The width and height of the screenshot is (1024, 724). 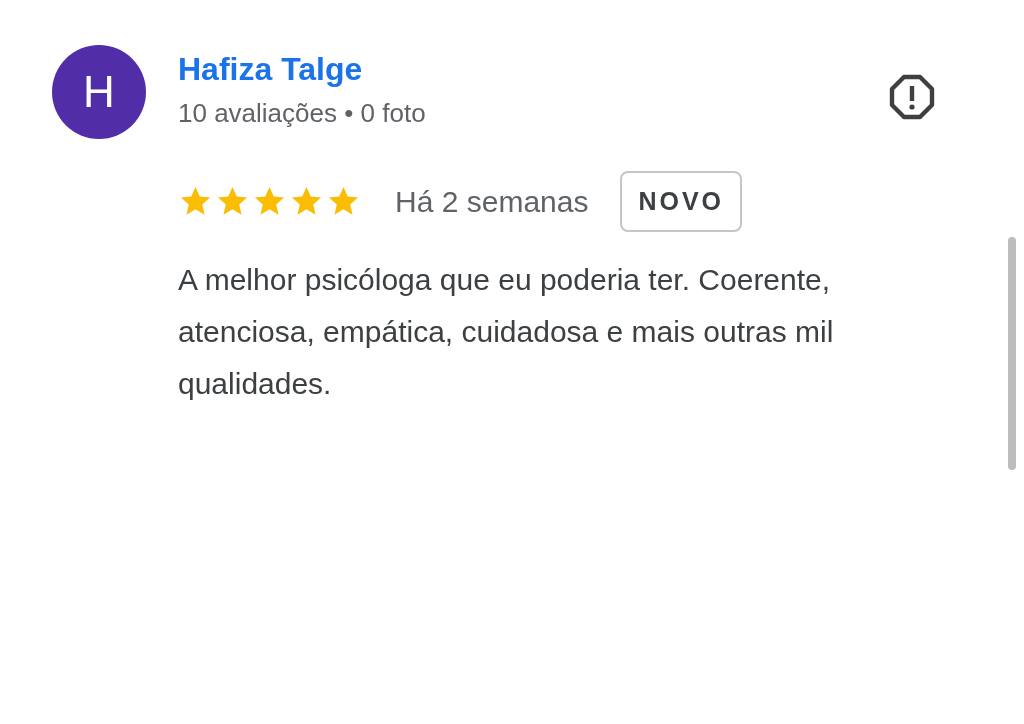 I want to click on report-icon, so click(x=912, y=97).